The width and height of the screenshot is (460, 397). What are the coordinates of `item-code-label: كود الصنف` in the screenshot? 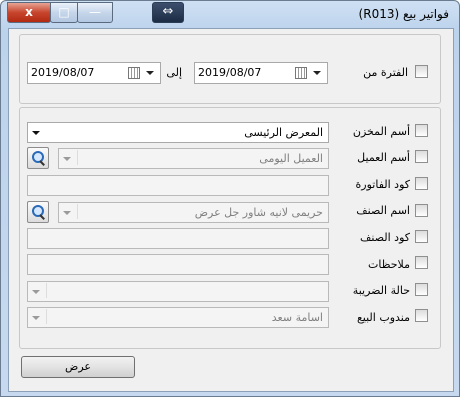 It's located at (385, 237).